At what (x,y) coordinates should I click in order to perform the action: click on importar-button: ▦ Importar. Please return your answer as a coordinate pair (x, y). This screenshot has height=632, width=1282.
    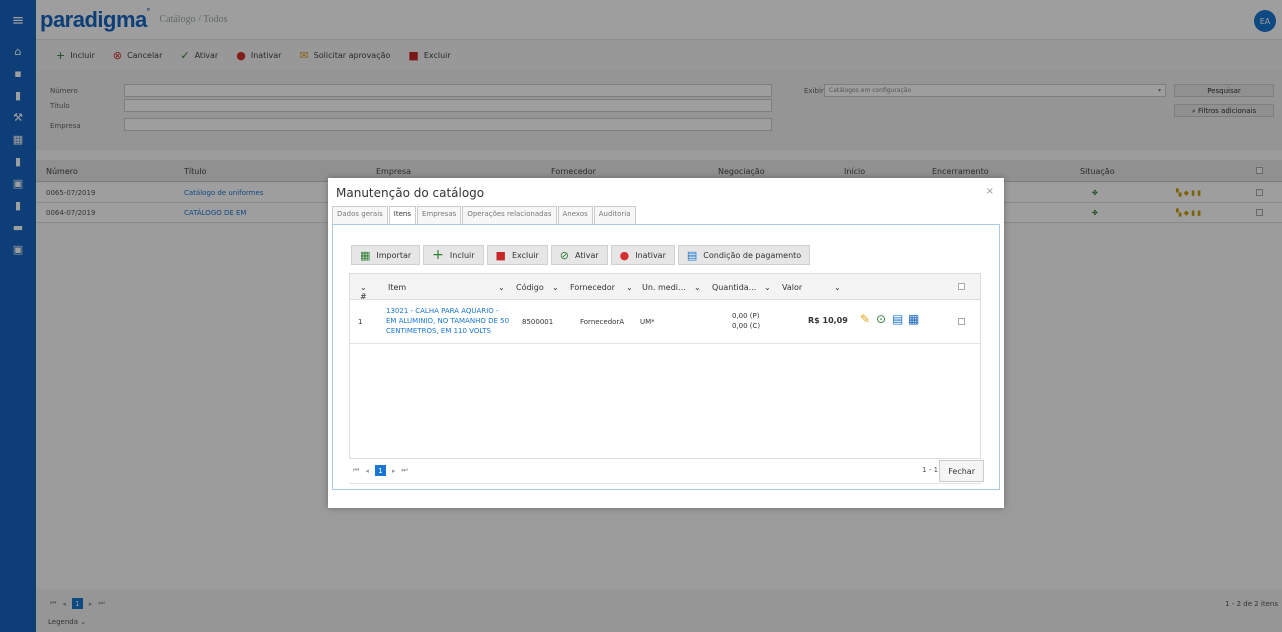
    Looking at the image, I should click on (386, 255).